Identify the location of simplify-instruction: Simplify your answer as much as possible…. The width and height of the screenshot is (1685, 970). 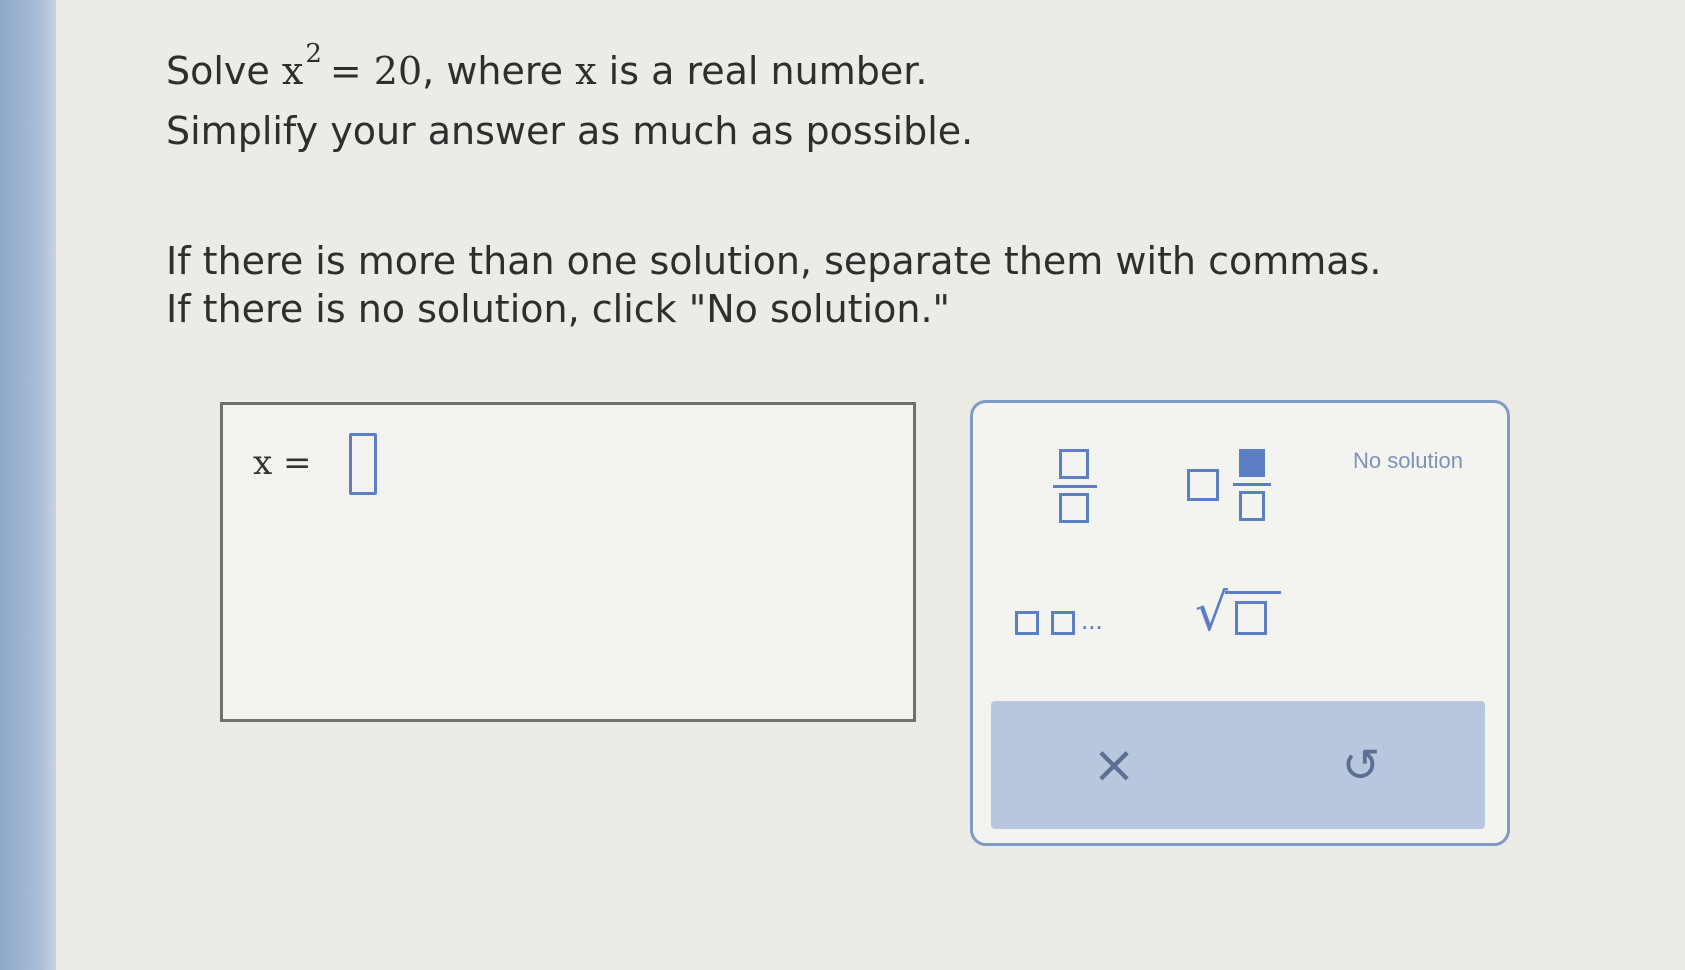
(570, 131).